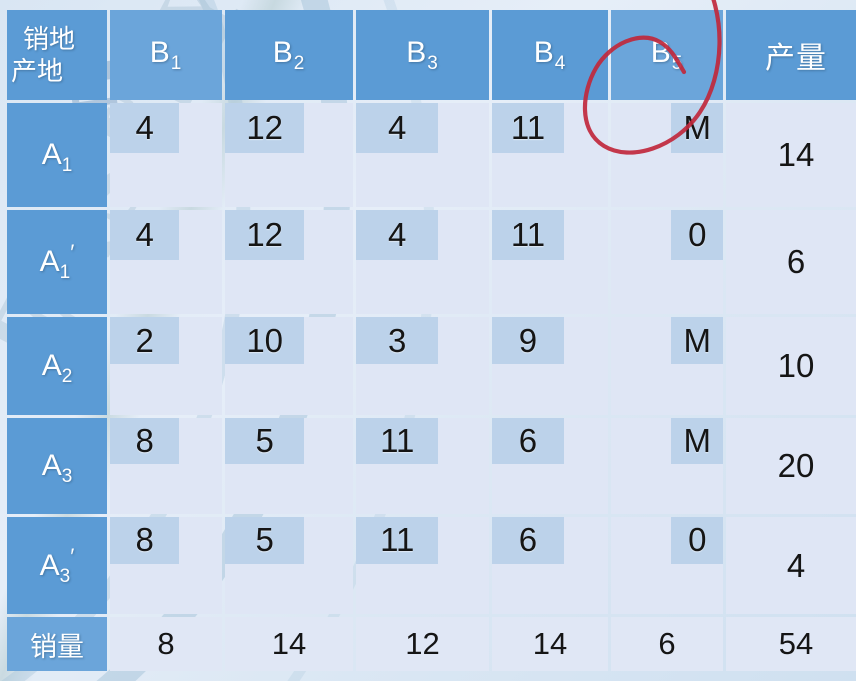 The height and width of the screenshot is (681, 856). I want to click on cost-cell-a2-b5: M, so click(667, 366).